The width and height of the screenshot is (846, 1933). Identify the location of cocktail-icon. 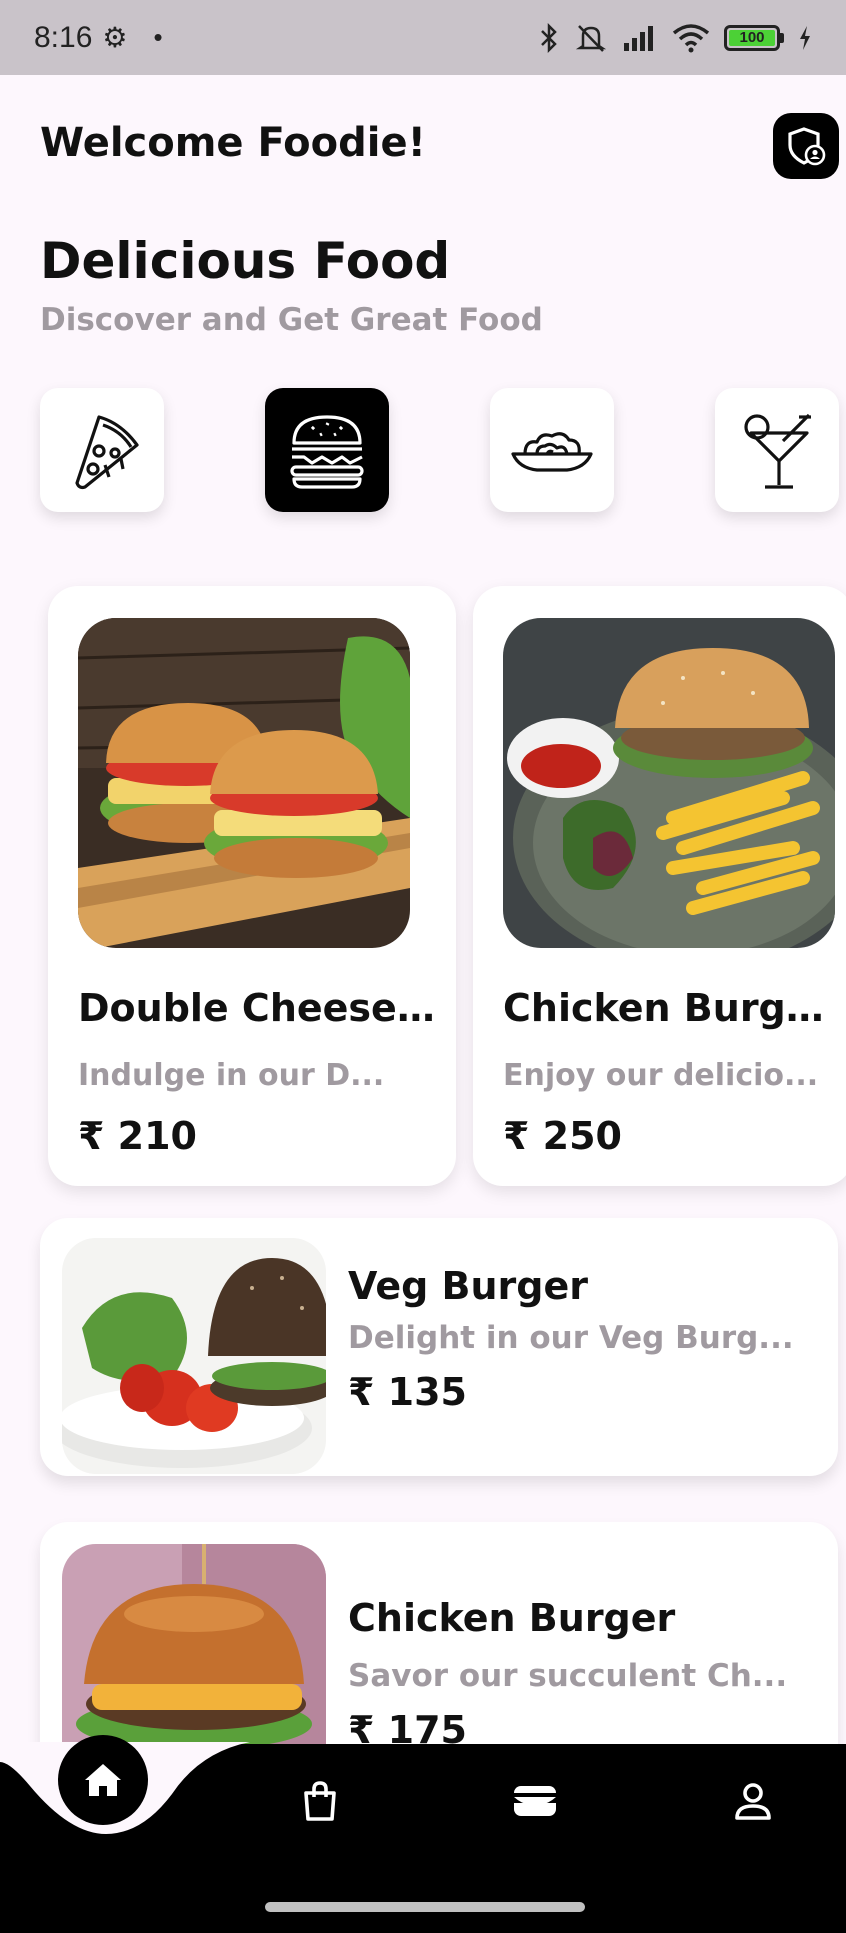
(777, 451).